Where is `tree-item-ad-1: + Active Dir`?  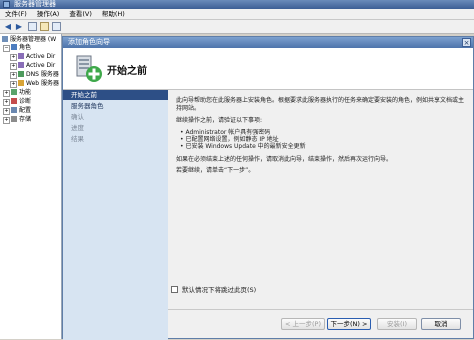 tree-item-ad-1: + Active Dir is located at coordinates (32, 57).